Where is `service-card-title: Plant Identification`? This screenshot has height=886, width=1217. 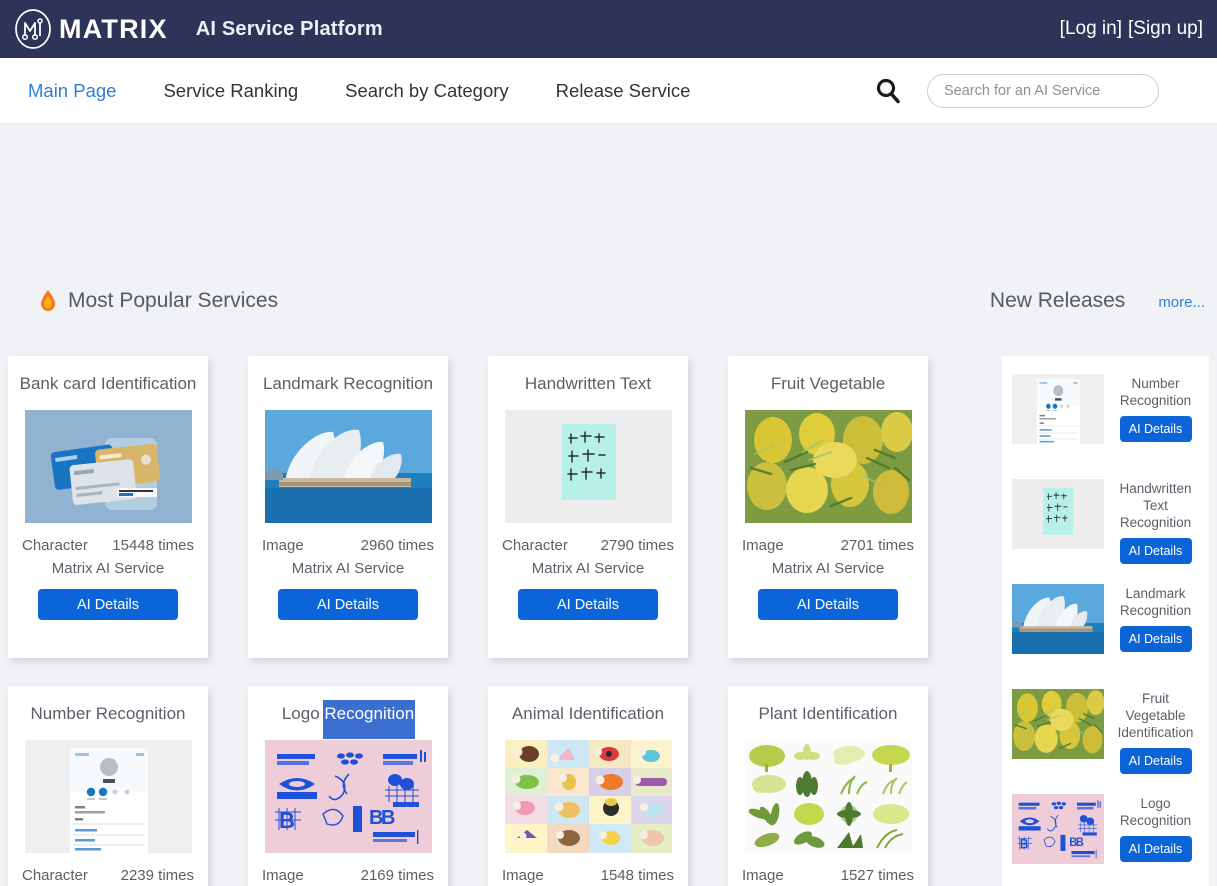 service-card-title: Plant Identification is located at coordinates (828, 715).